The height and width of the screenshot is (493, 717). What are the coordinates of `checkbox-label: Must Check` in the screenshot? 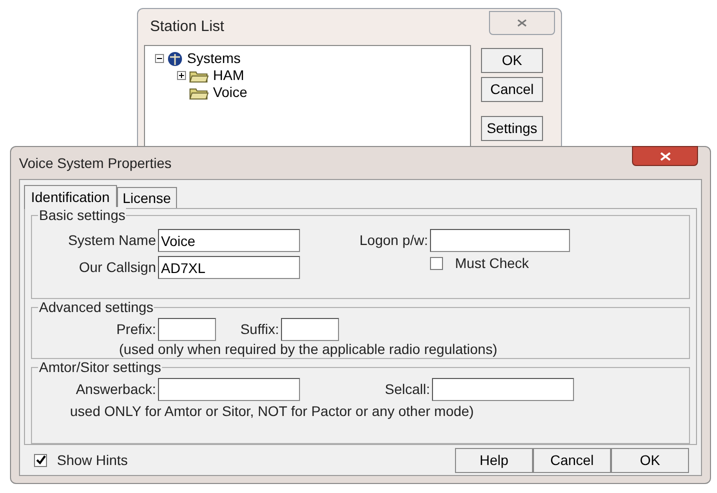 It's located at (492, 263).